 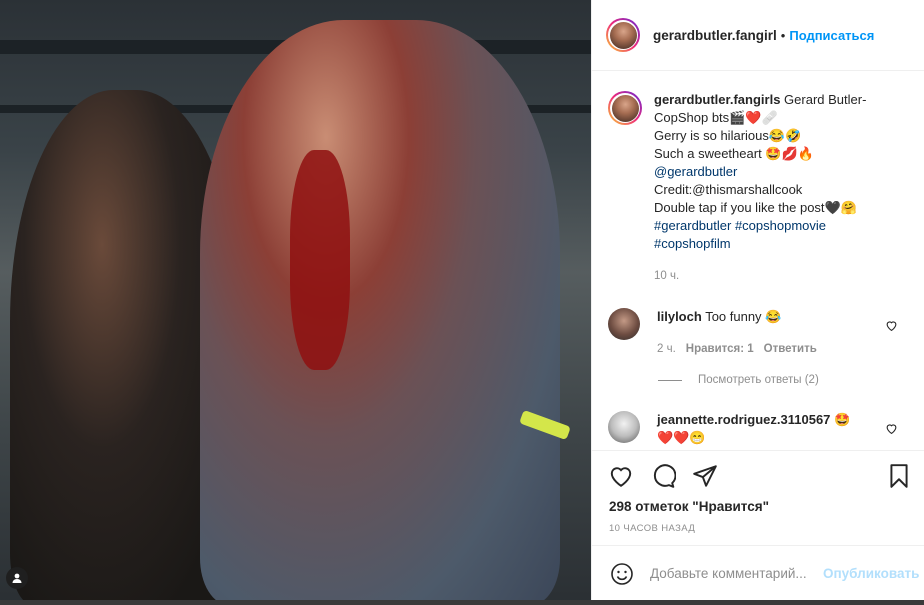 I want to click on post-header: gerardbutler.fangirl • Подписаться, so click(x=758, y=35).